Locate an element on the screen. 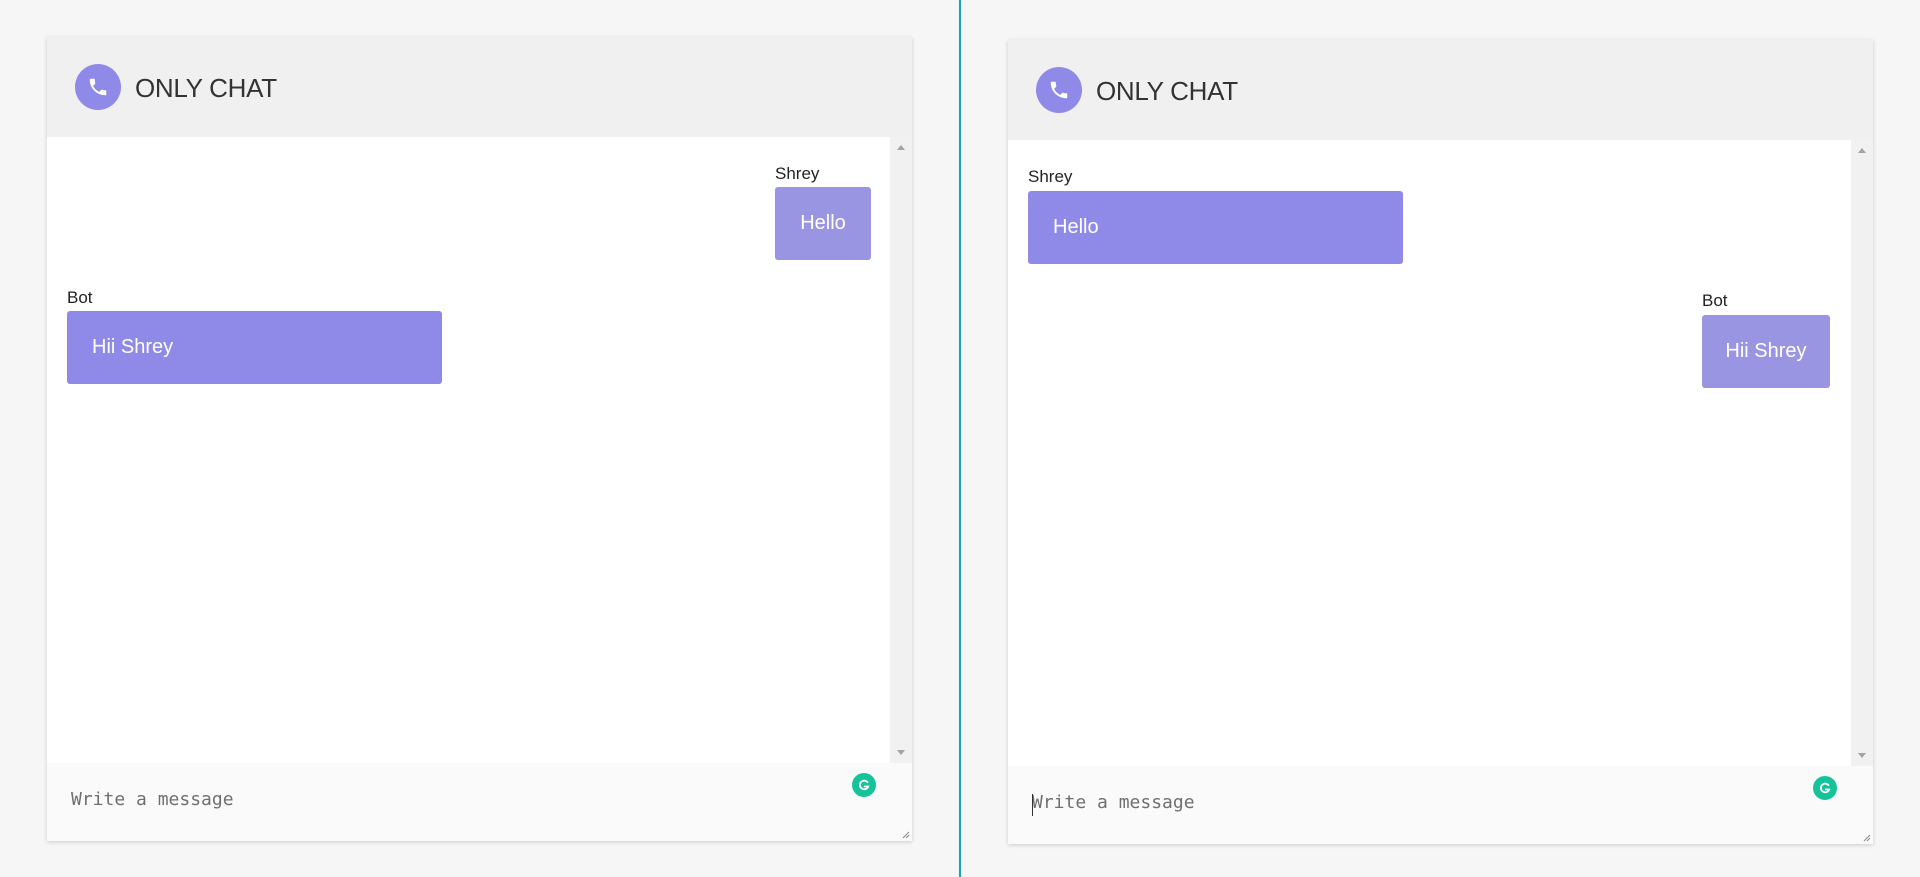 This screenshot has height=877, width=1920. text-caret is located at coordinates (1032, 805).